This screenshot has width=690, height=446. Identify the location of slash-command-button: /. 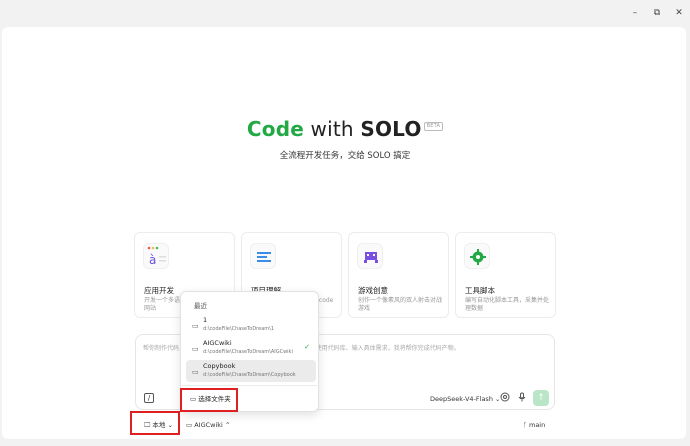
(149, 398).